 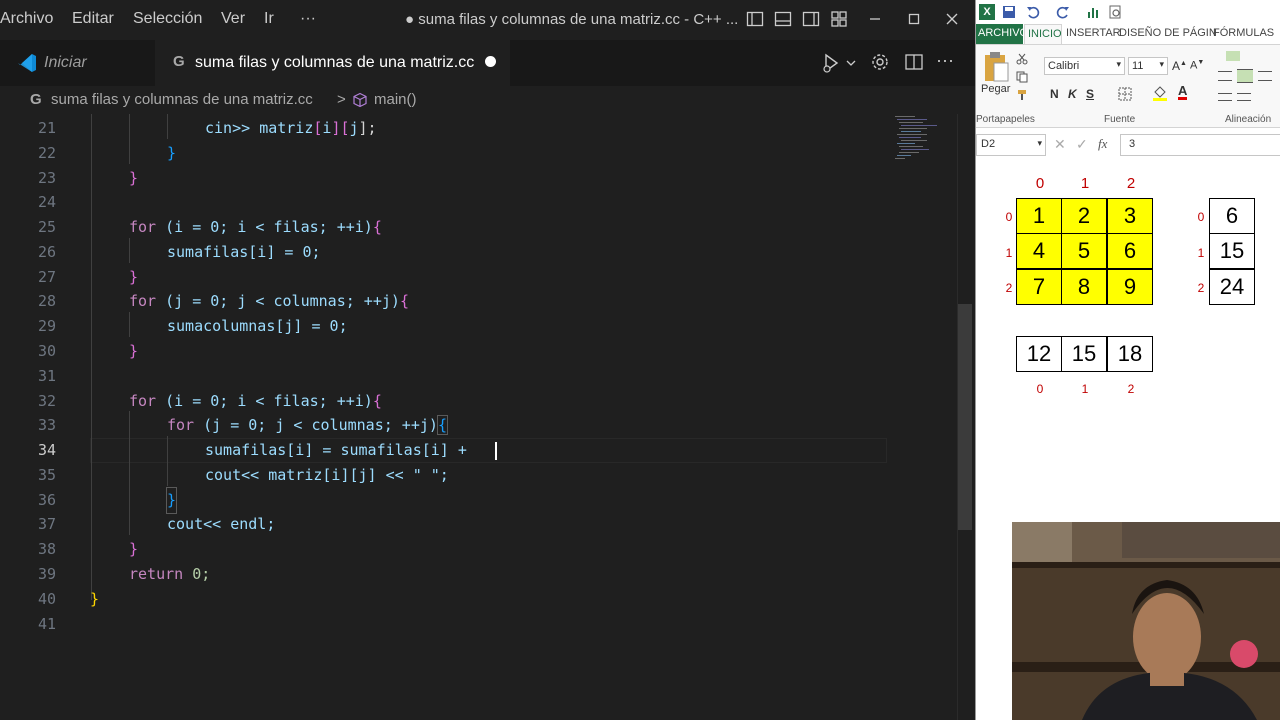 What do you see at coordinates (1130, 287) in the screenshot?
I see `matrix-cell: 9` at bounding box center [1130, 287].